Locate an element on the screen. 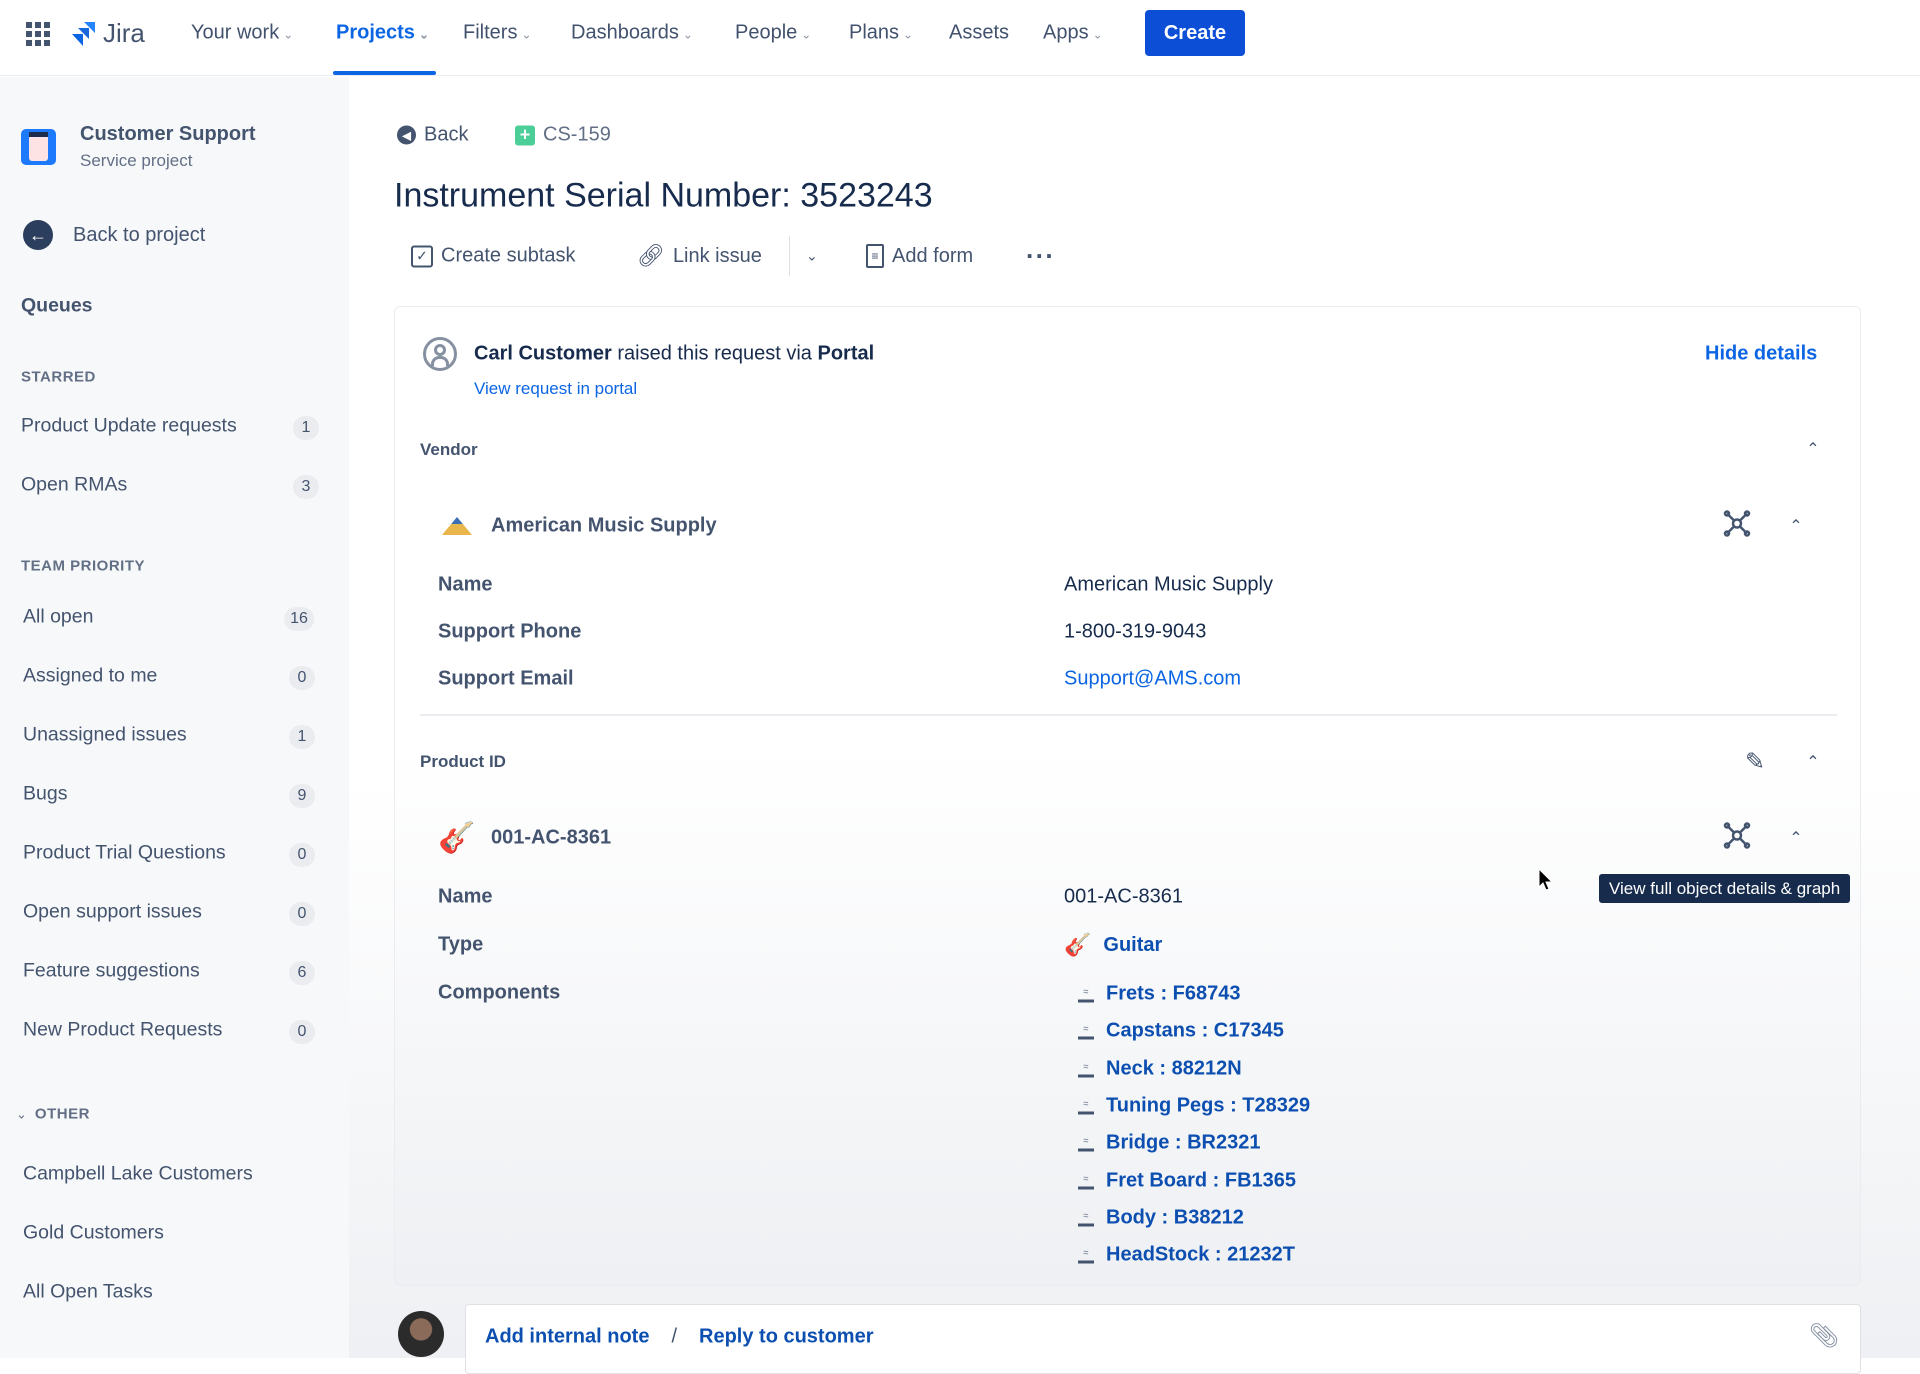  tooltip: View full object details & graph is located at coordinates (1725, 888).